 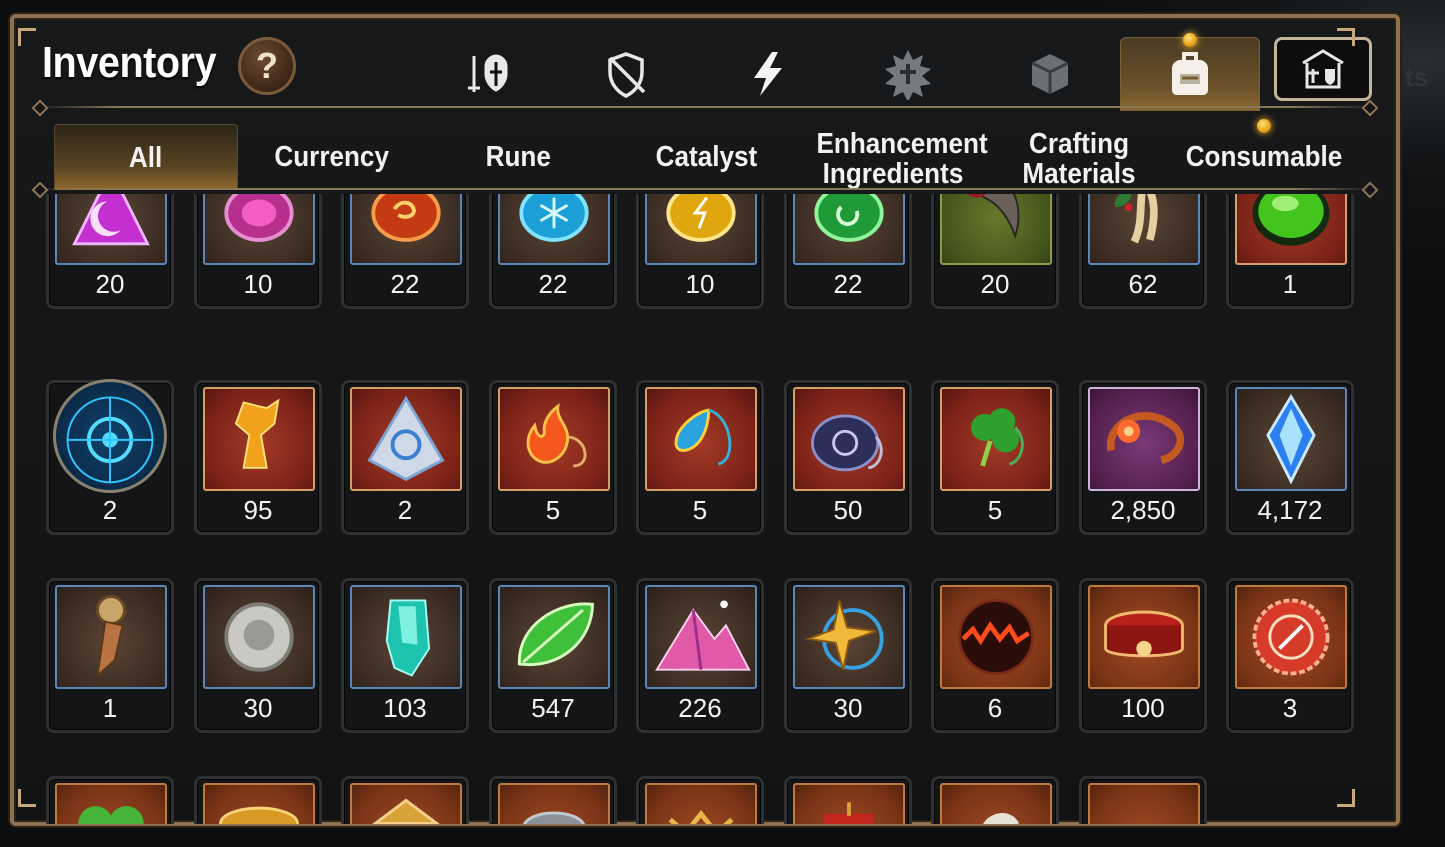 I want to click on flower-ring-icon, so click(x=1144, y=439).